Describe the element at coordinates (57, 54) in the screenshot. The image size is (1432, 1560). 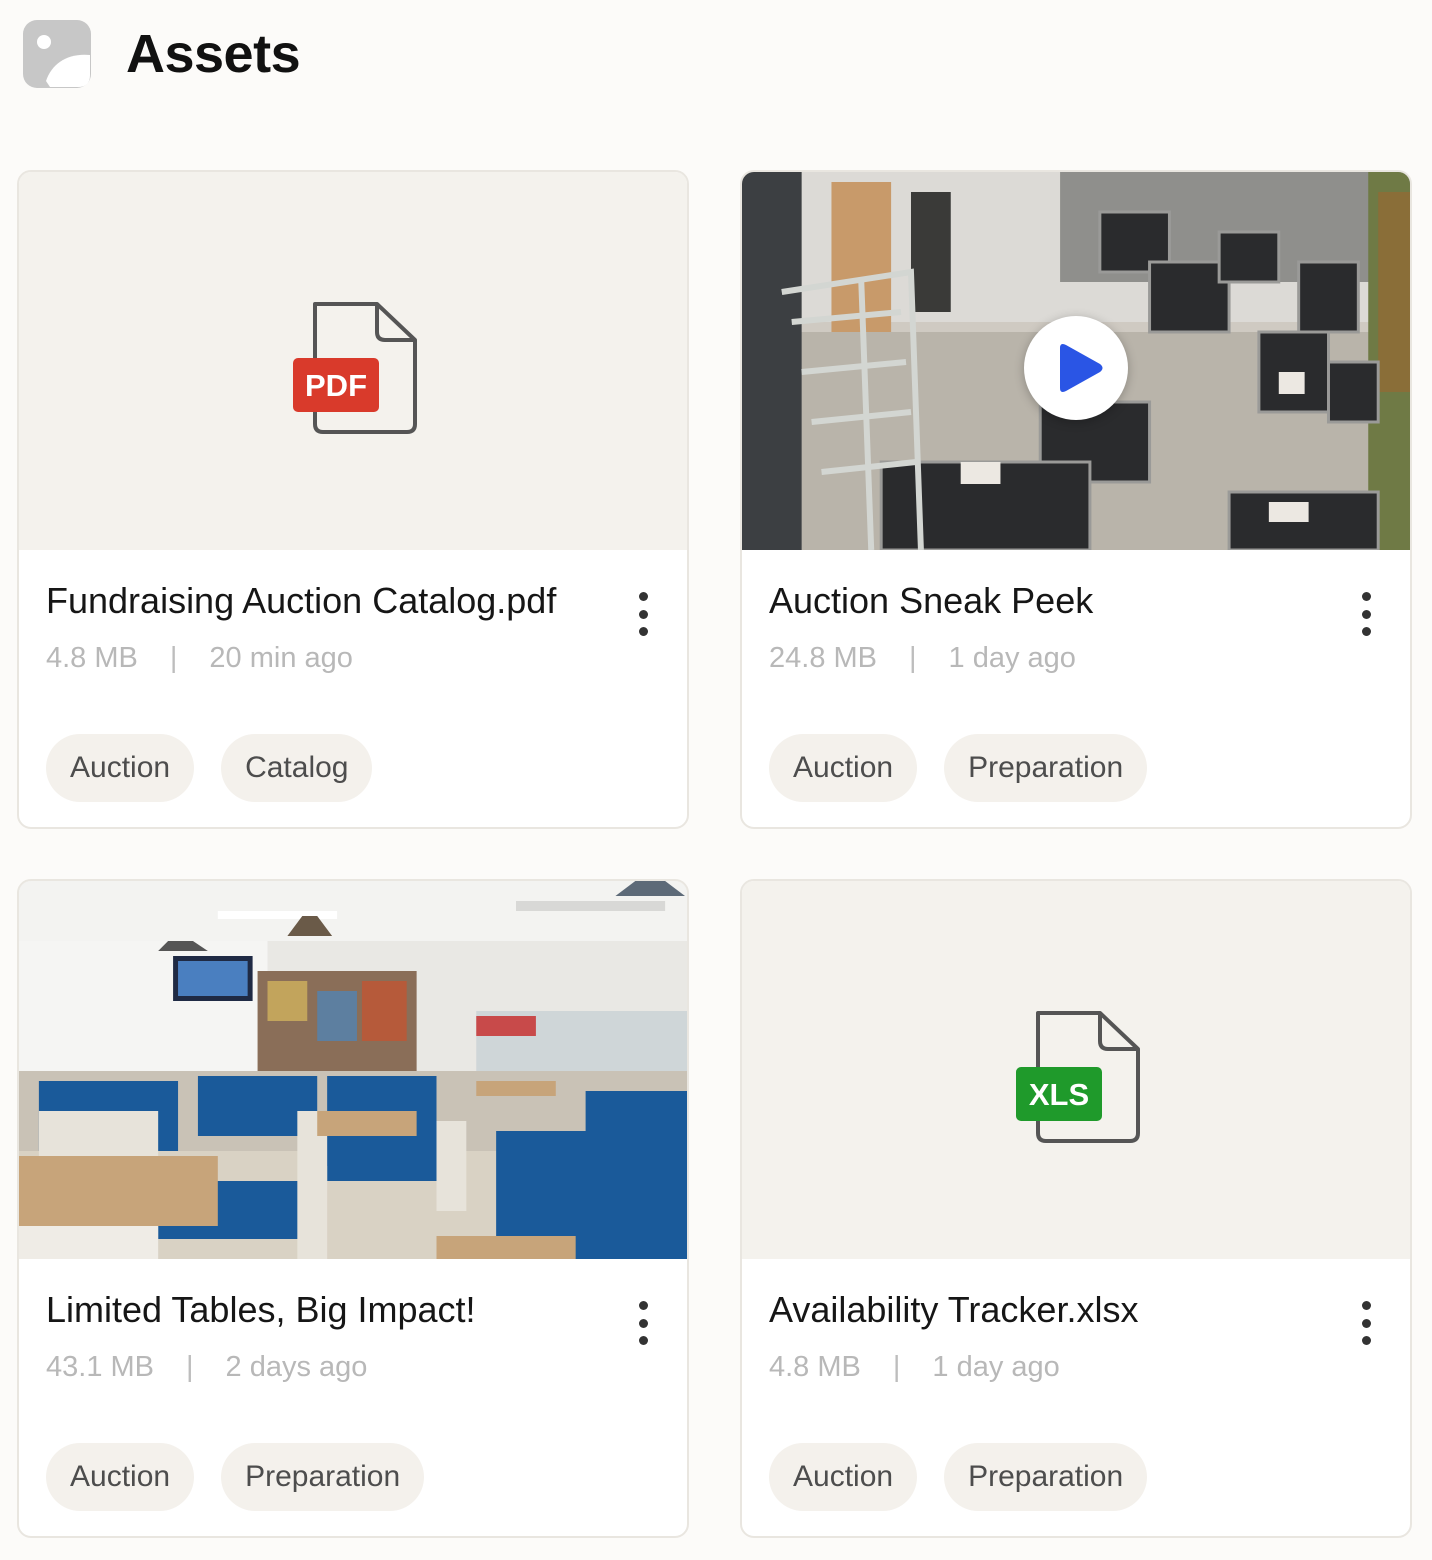
I see `image-icon` at that location.